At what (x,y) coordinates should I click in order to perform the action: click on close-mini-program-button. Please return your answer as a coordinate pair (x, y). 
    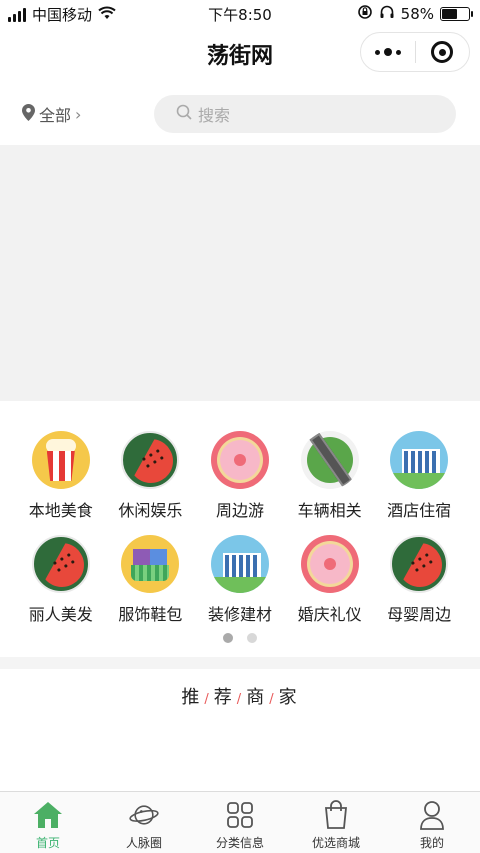
    Looking at the image, I should click on (443, 52).